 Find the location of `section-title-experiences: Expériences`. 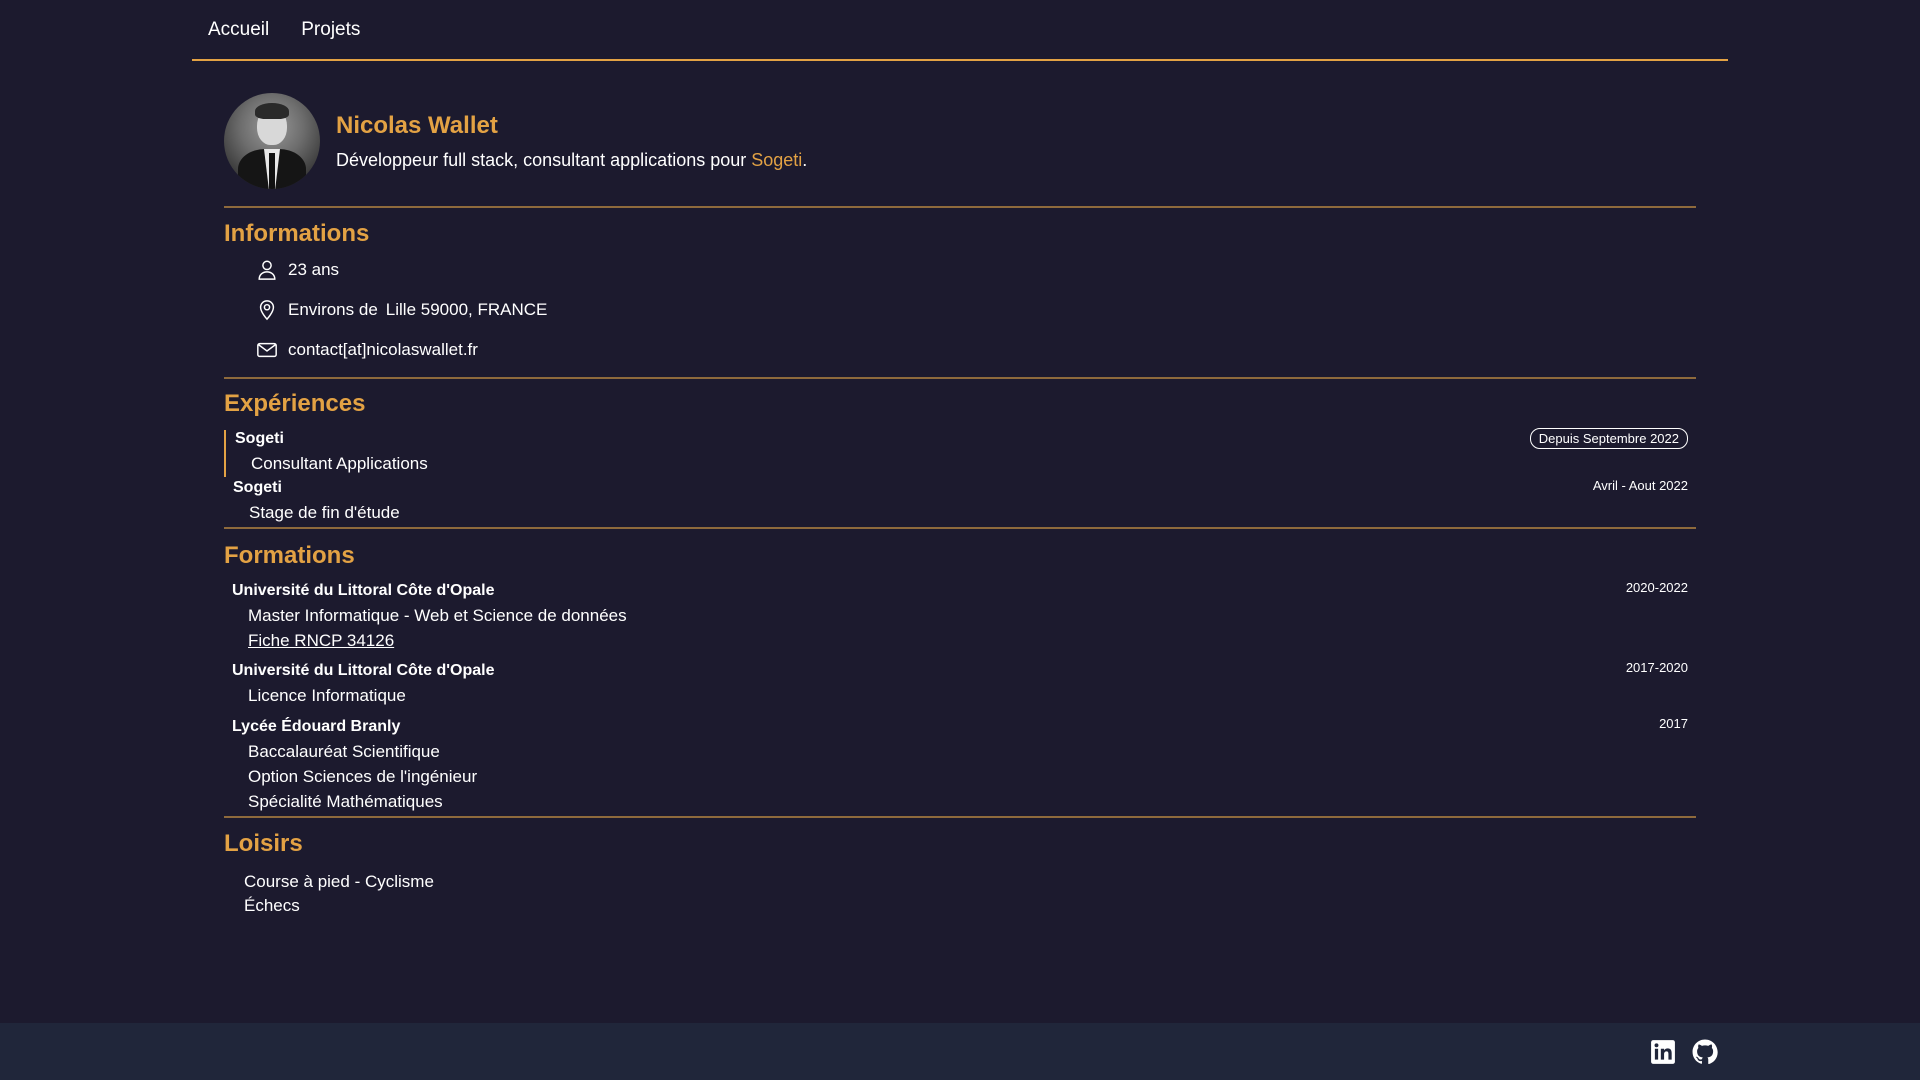

section-title-experiences: Expériences is located at coordinates (295, 403).